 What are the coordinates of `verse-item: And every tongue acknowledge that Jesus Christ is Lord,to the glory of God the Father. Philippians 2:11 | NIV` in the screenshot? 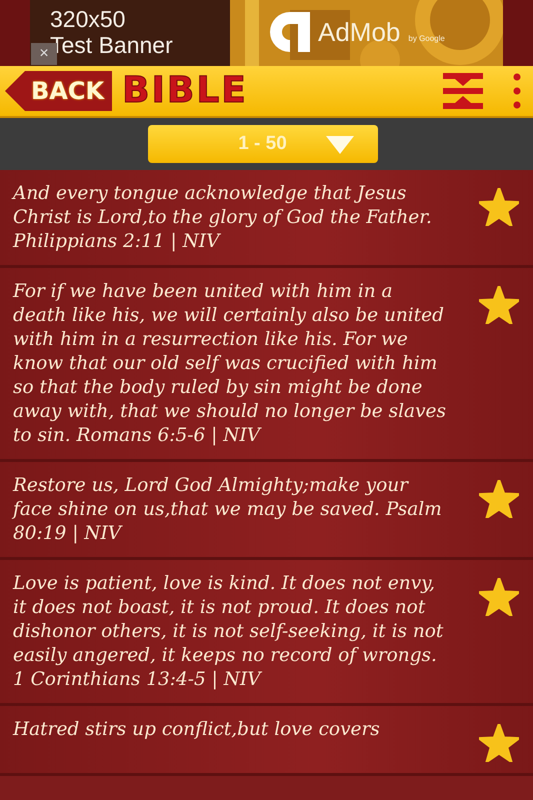 It's located at (266, 219).